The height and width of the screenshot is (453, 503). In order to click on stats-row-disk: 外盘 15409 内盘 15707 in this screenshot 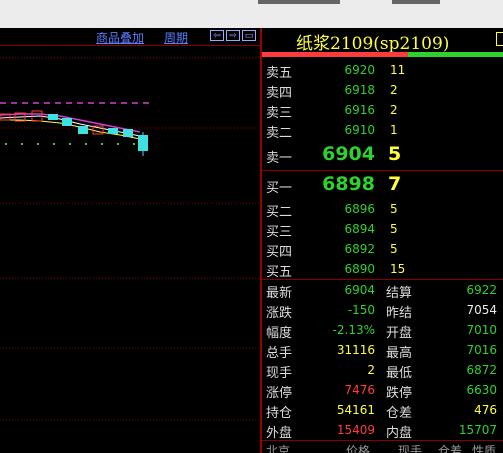, I will do `click(382, 430)`.